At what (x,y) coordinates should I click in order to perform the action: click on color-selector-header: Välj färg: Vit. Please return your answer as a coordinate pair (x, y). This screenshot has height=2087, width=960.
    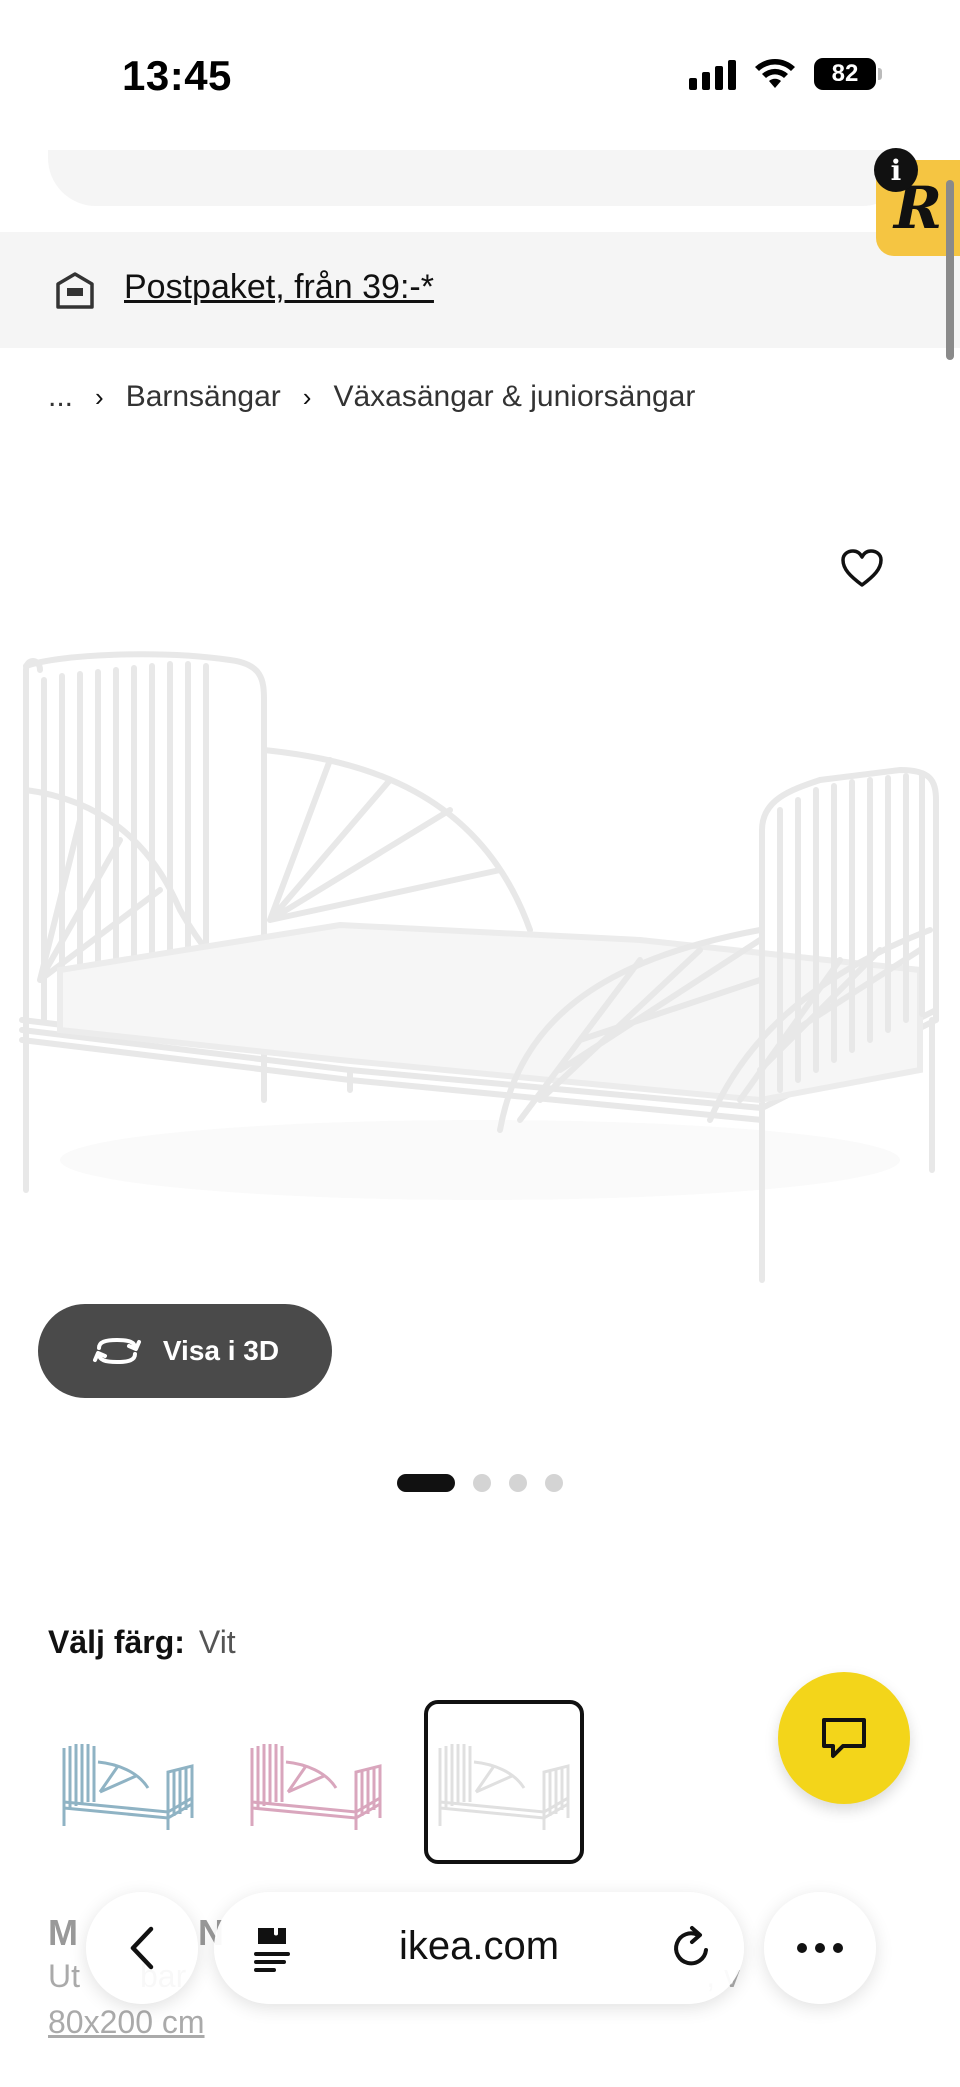
    Looking at the image, I should click on (142, 1642).